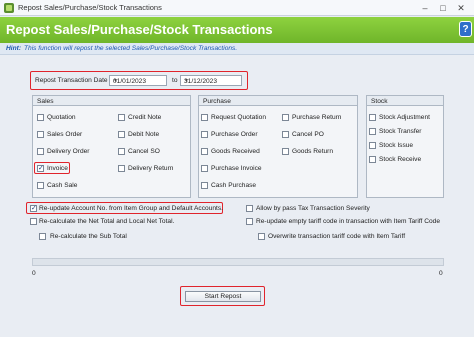  Describe the element at coordinates (68, 151) in the screenshot. I see `delivery-order-label: Delivery Order` at that location.